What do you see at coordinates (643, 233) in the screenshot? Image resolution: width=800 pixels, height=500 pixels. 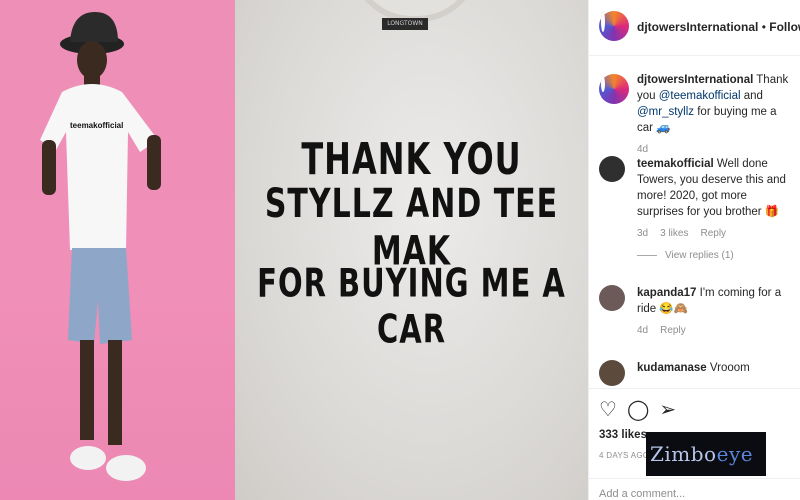 I see `comment-time: 3d` at bounding box center [643, 233].